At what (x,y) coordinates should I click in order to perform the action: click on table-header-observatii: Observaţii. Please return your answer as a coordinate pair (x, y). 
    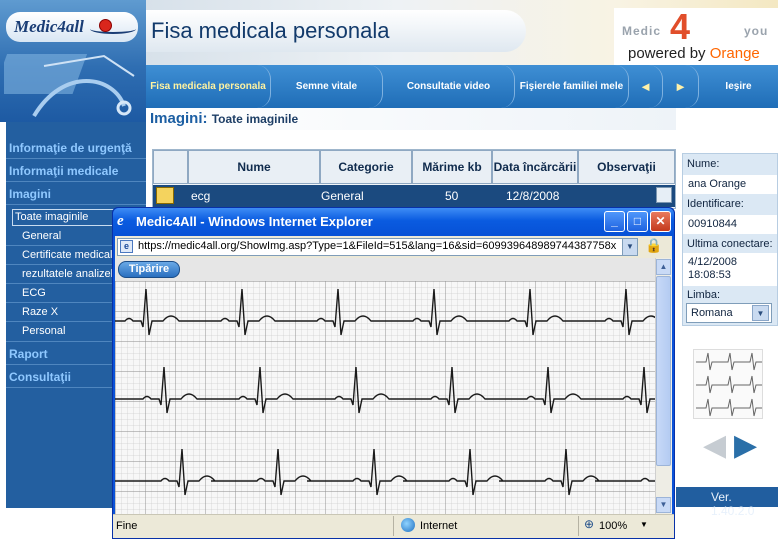
    Looking at the image, I should click on (626, 167).